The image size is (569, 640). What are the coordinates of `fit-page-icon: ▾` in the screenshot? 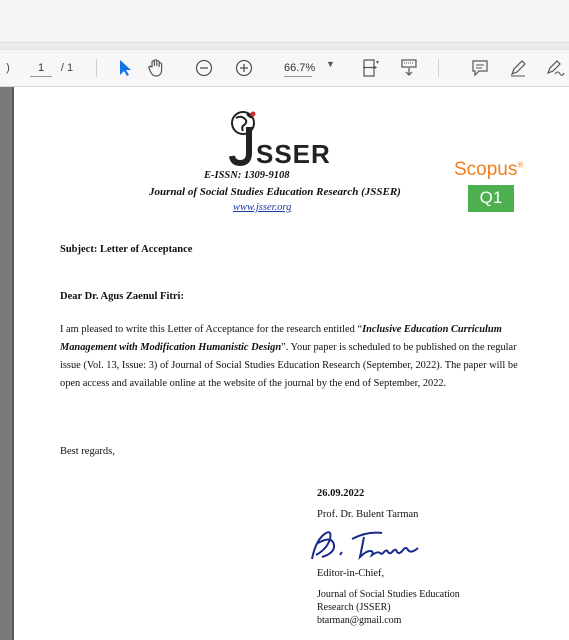 It's located at (371, 68).